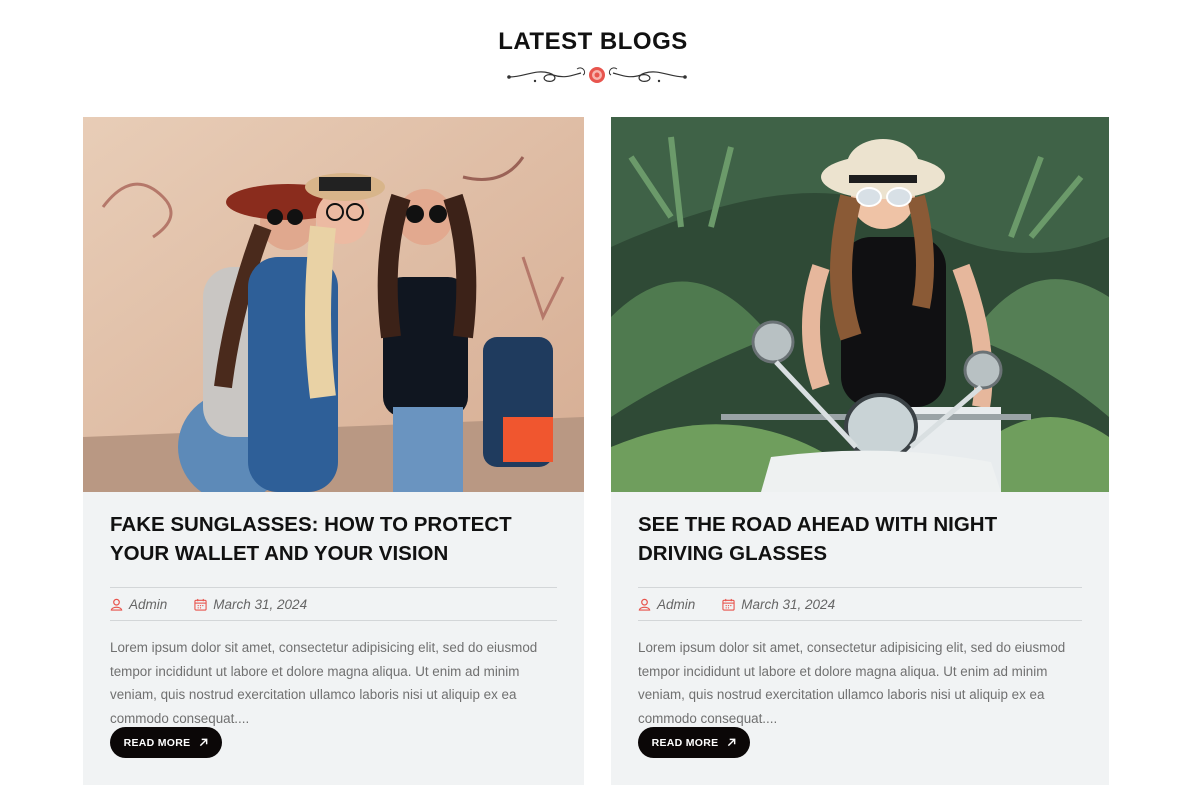 The image size is (1186, 812). I want to click on section-title: LATEST BLOGS, so click(593, 41).